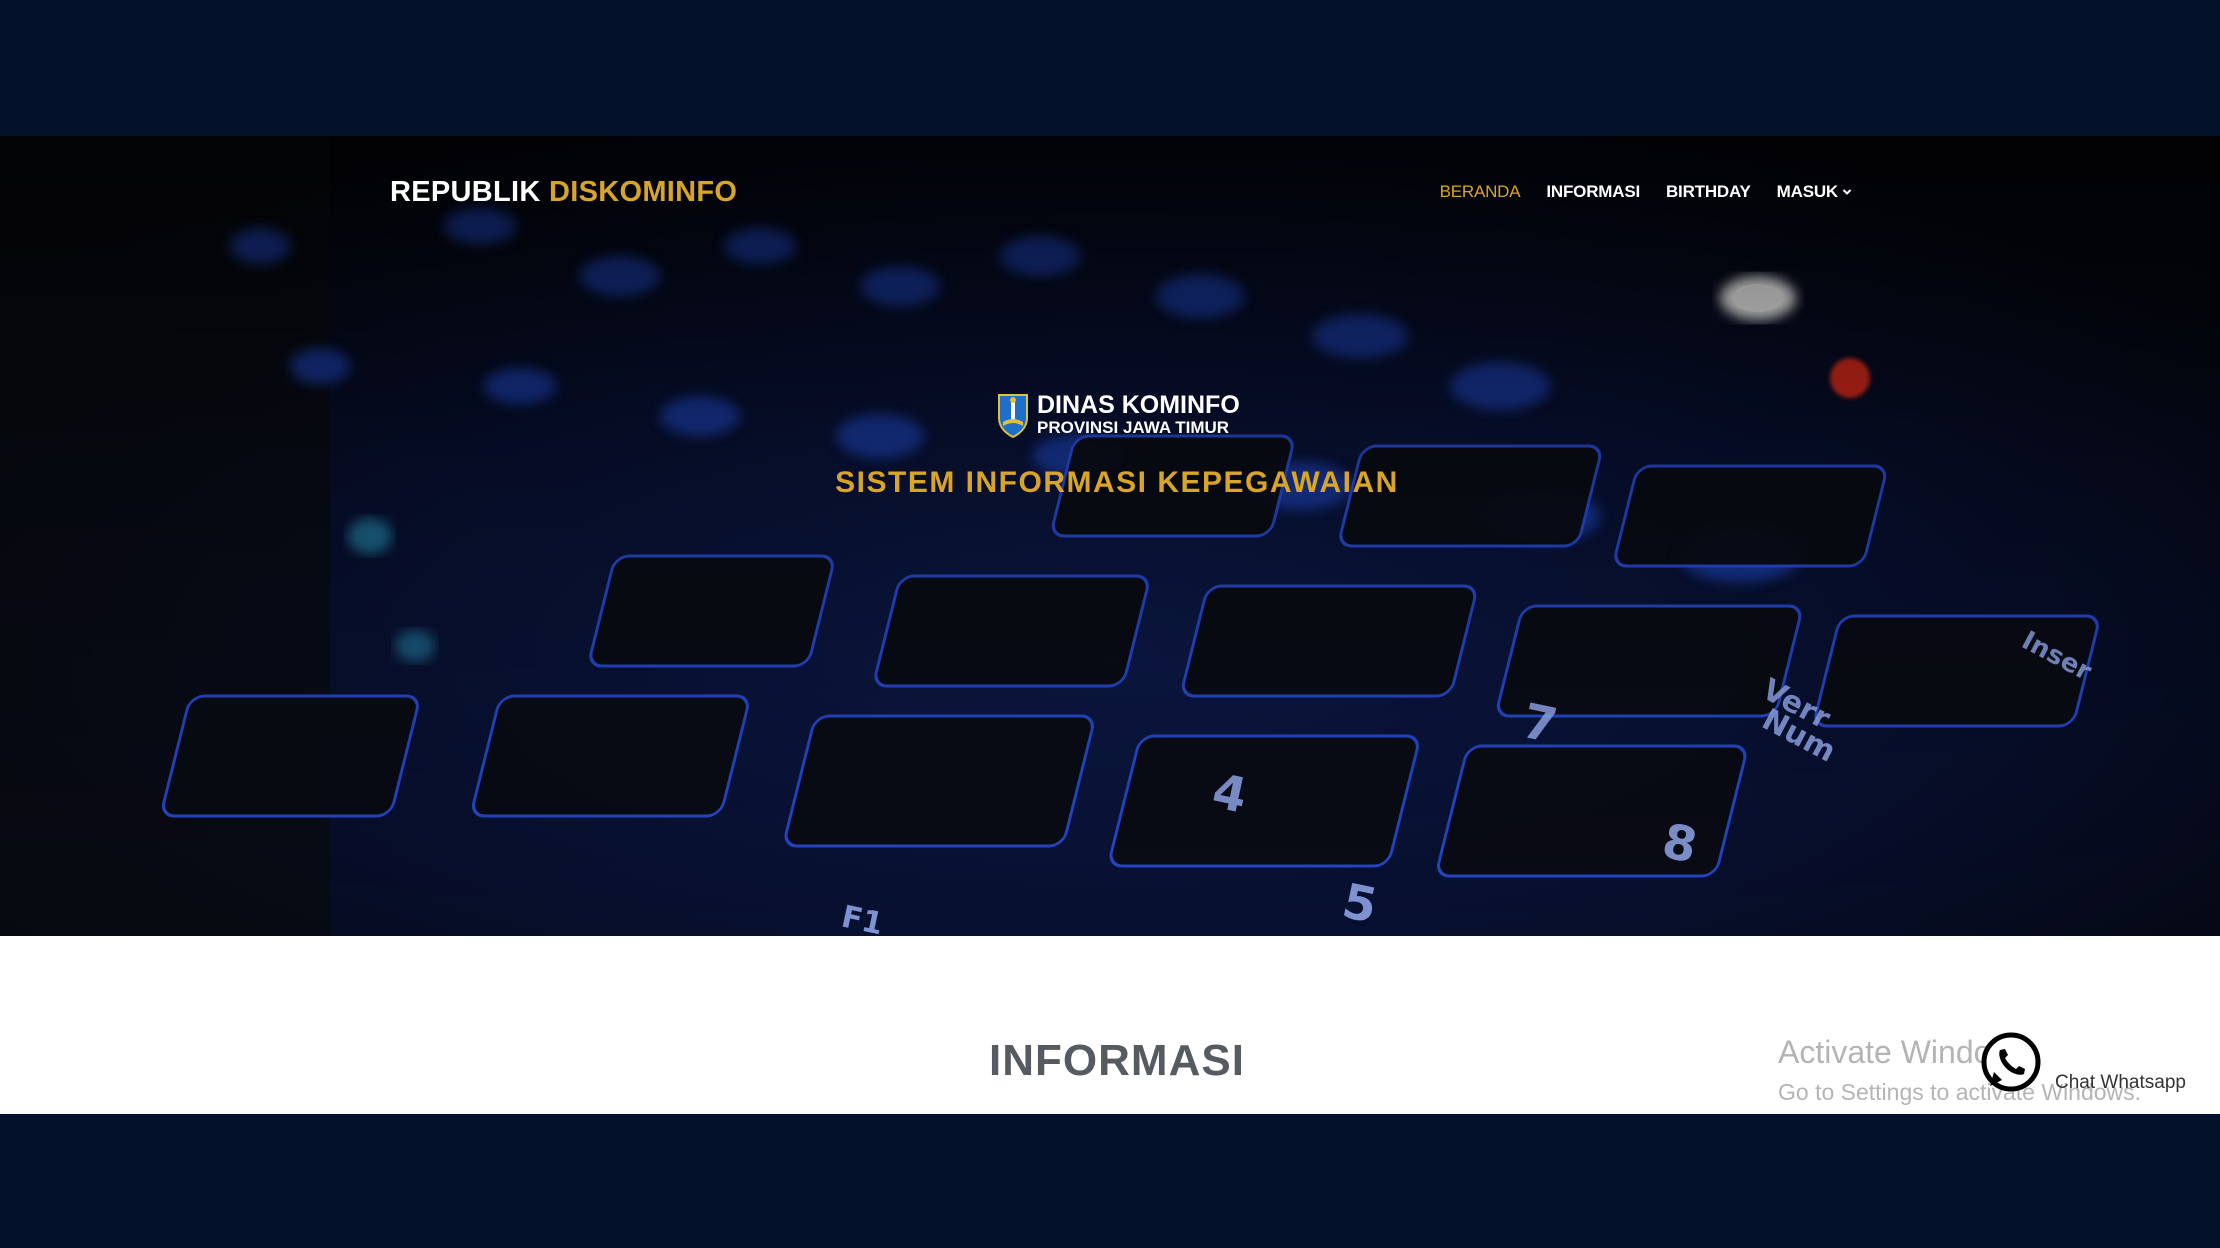 The width and height of the screenshot is (2220, 1248). Describe the element at coordinates (1117, 482) in the screenshot. I see `hero-subtitle: SISTEM INFORMASI KEPEGAWAIAN` at that location.